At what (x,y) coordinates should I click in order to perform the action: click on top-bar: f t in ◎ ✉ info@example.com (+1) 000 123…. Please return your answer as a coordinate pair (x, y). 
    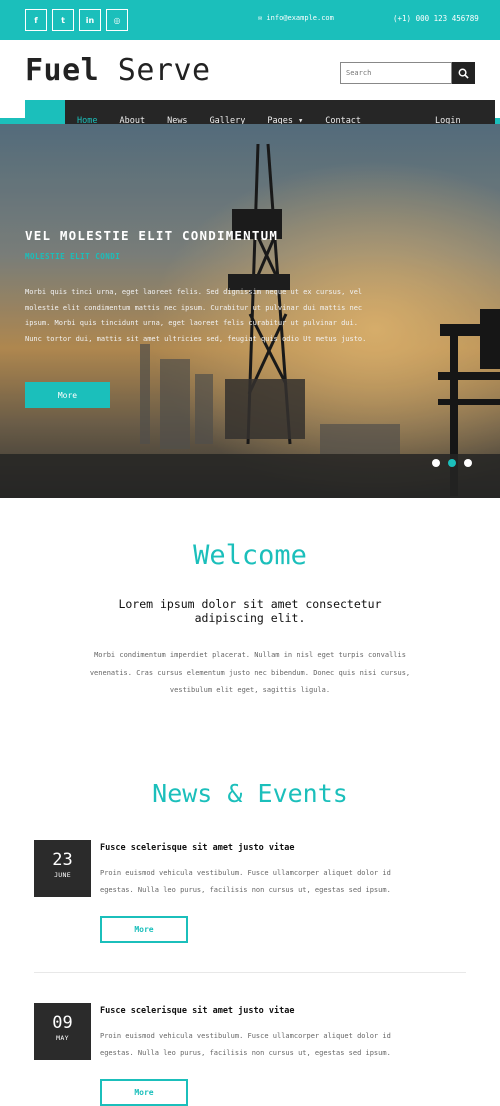
    Looking at the image, I should click on (250, 20).